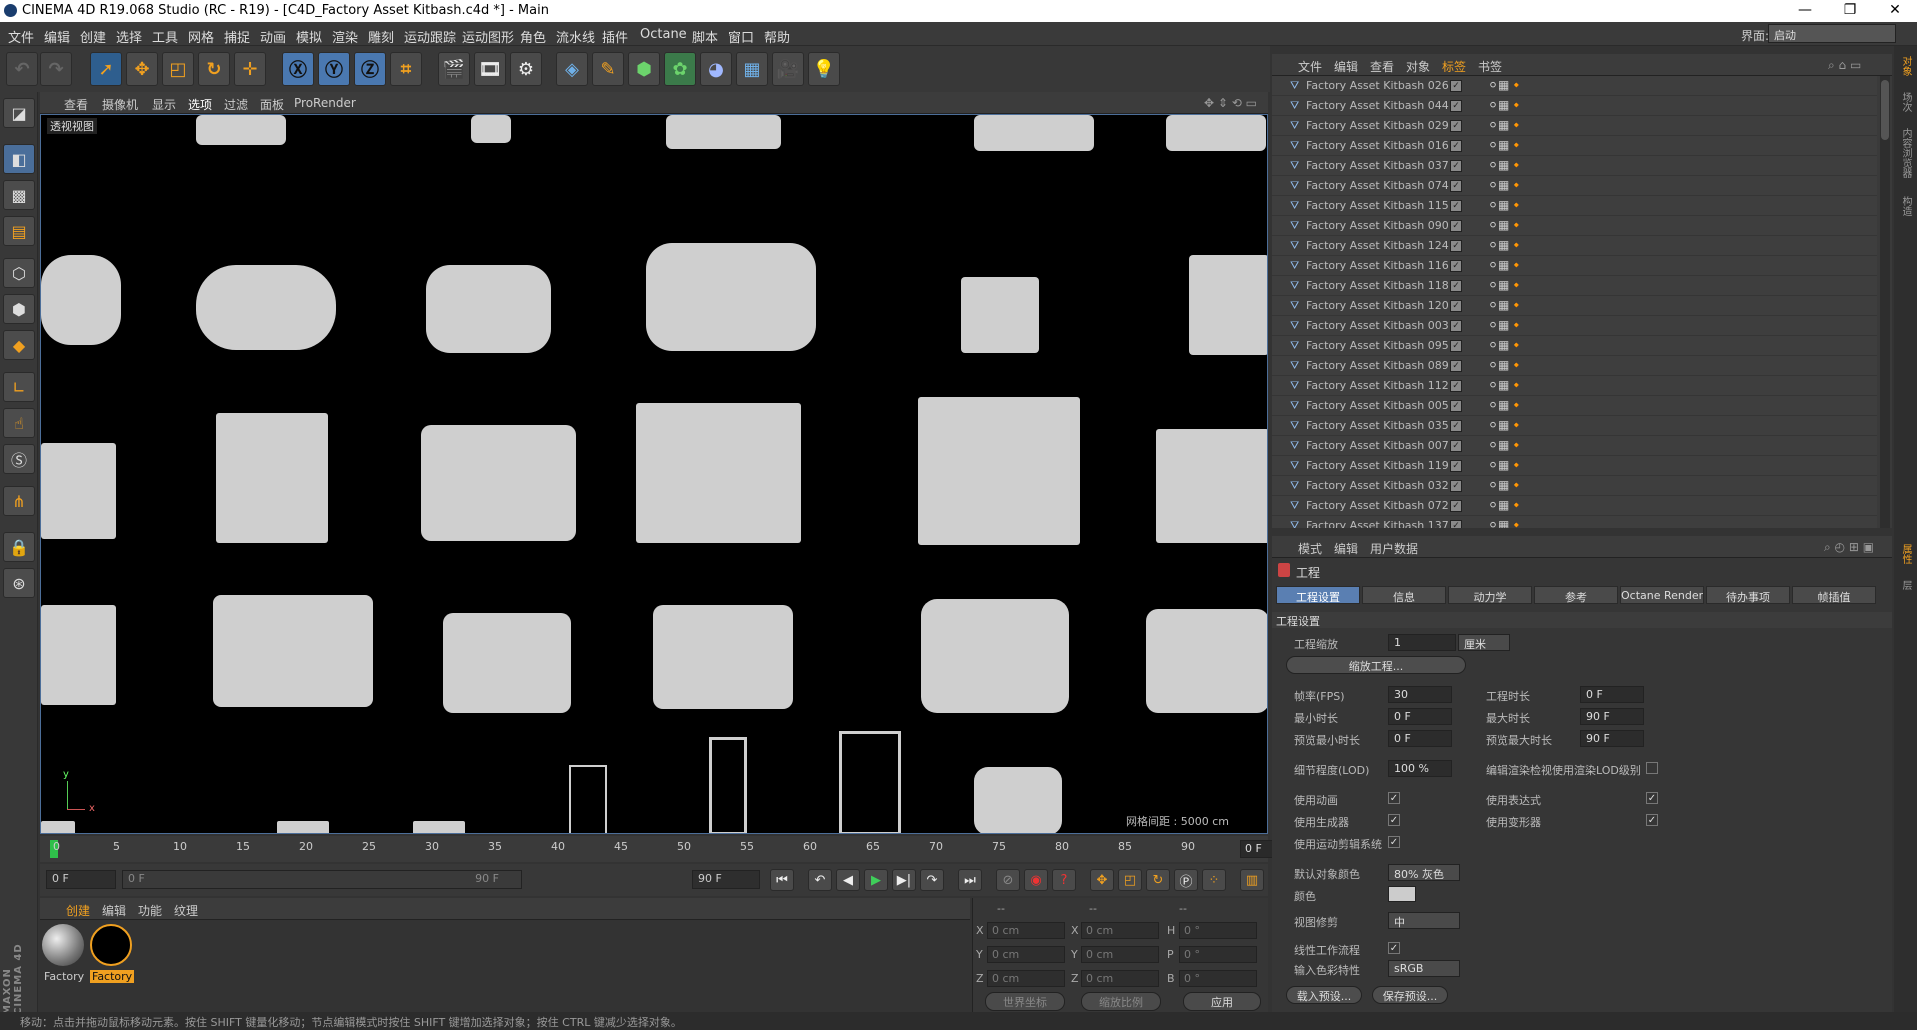  What do you see at coordinates (1026, 978) in the screenshot?
I see `position-z-field: 0 cm` at bounding box center [1026, 978].